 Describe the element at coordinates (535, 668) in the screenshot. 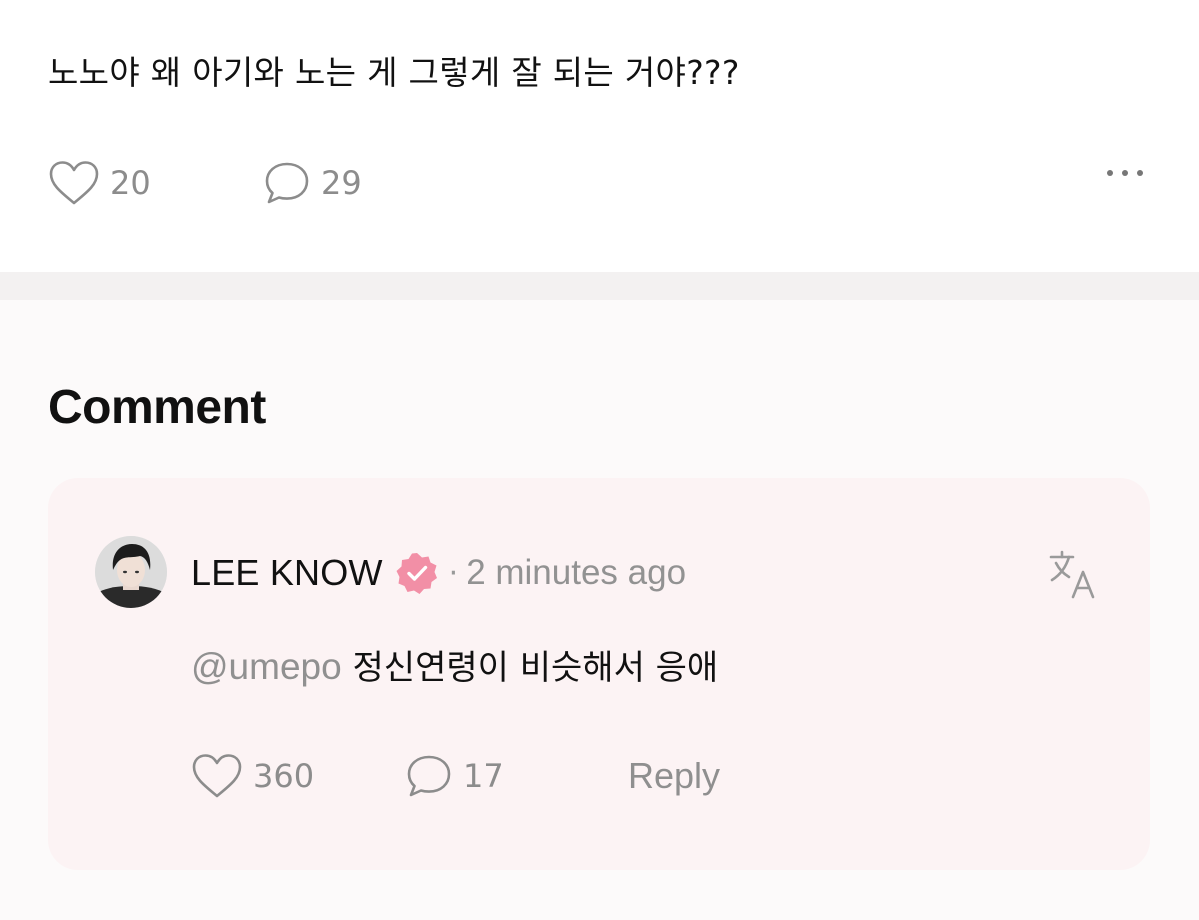

I see `comment-text: 정신연령이 비슷해서 응애` at that location.